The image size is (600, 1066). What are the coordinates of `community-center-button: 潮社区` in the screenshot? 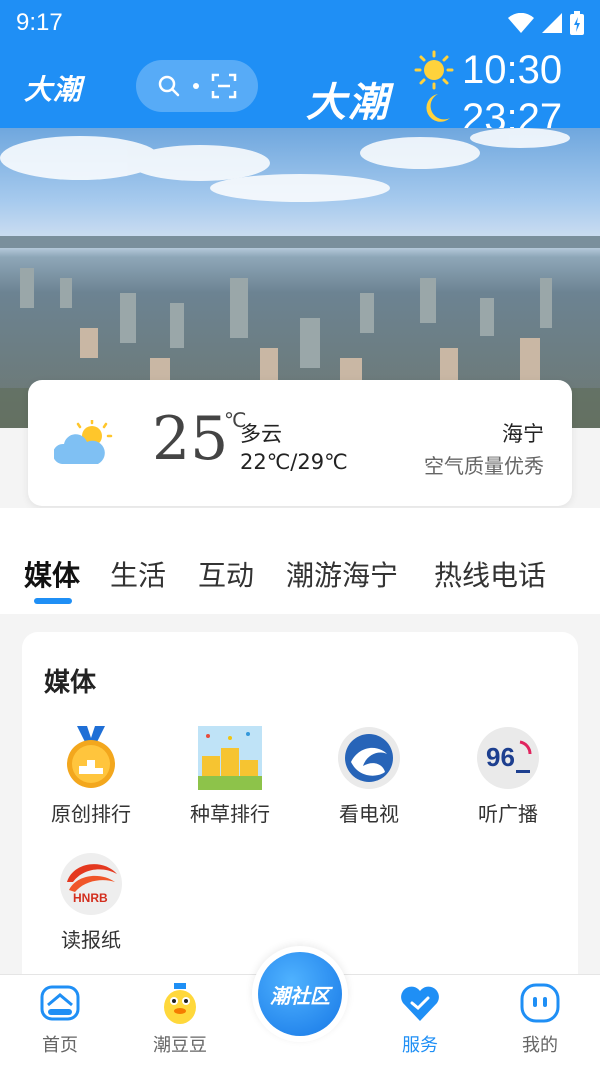 It's located at (300, 994).